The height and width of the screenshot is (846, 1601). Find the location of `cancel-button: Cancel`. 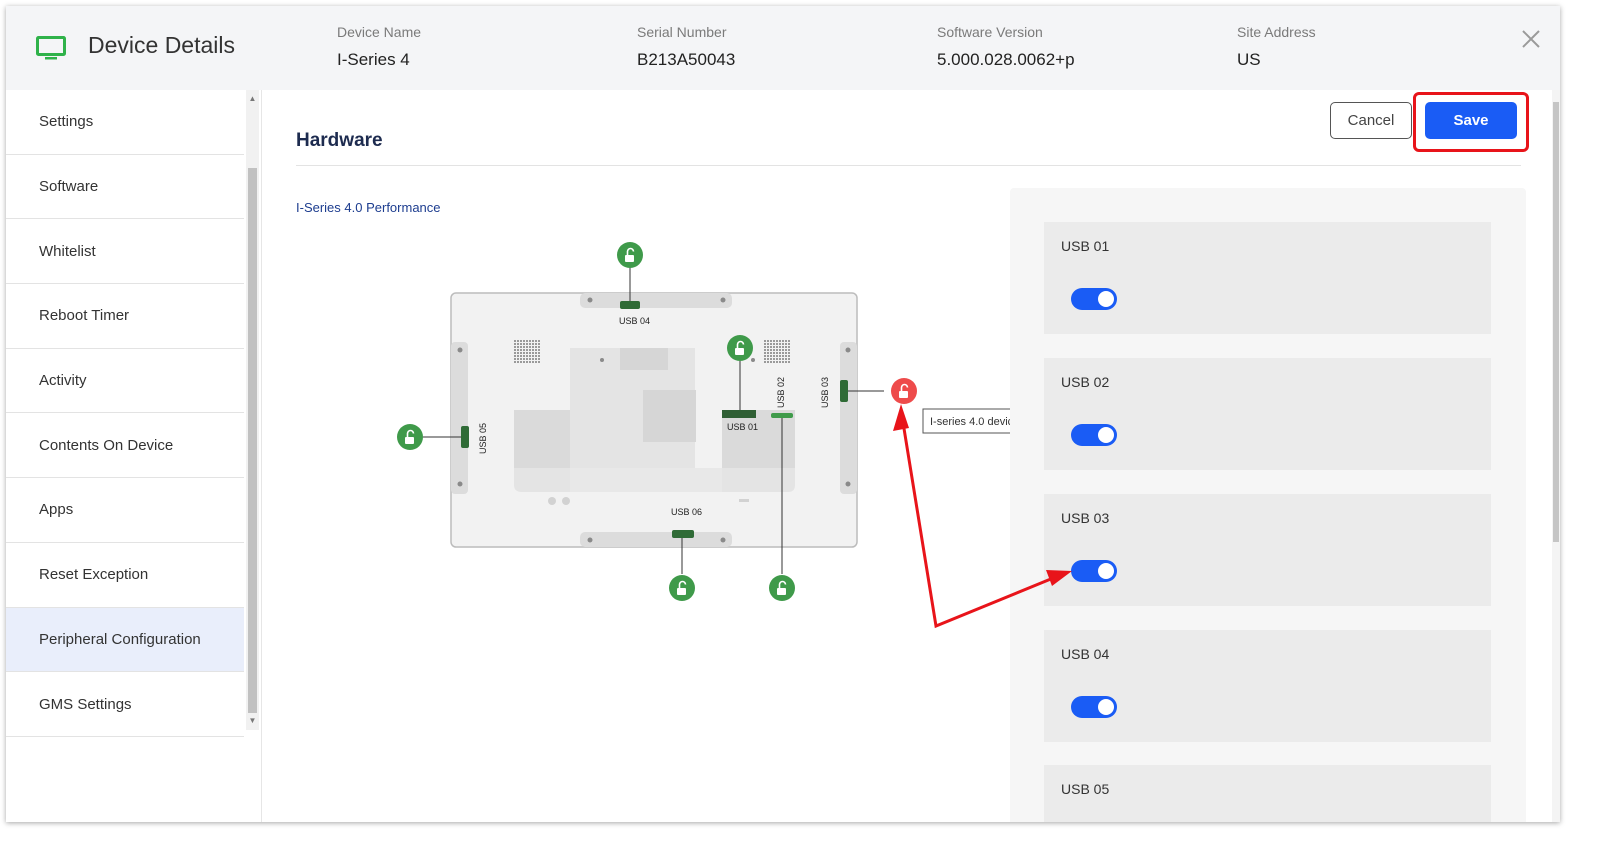

cancel-button: Cancel is located at coordinates (1371, 120).